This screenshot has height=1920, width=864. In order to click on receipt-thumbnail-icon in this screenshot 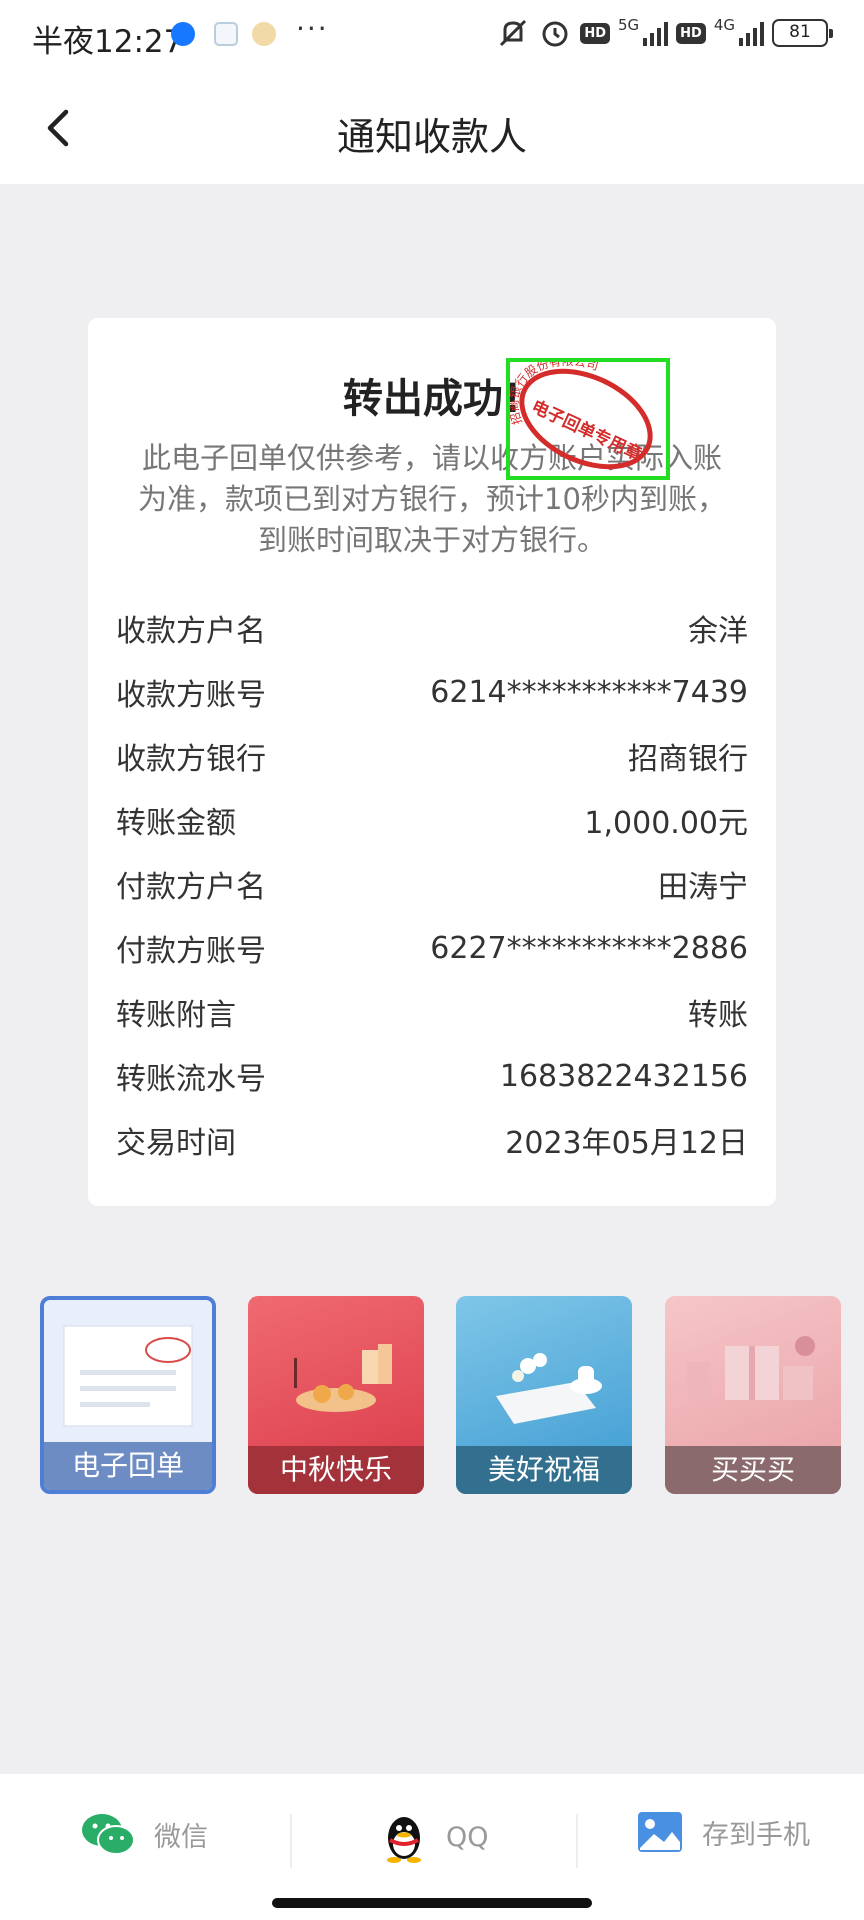, I will do `click(128, 1376)`.